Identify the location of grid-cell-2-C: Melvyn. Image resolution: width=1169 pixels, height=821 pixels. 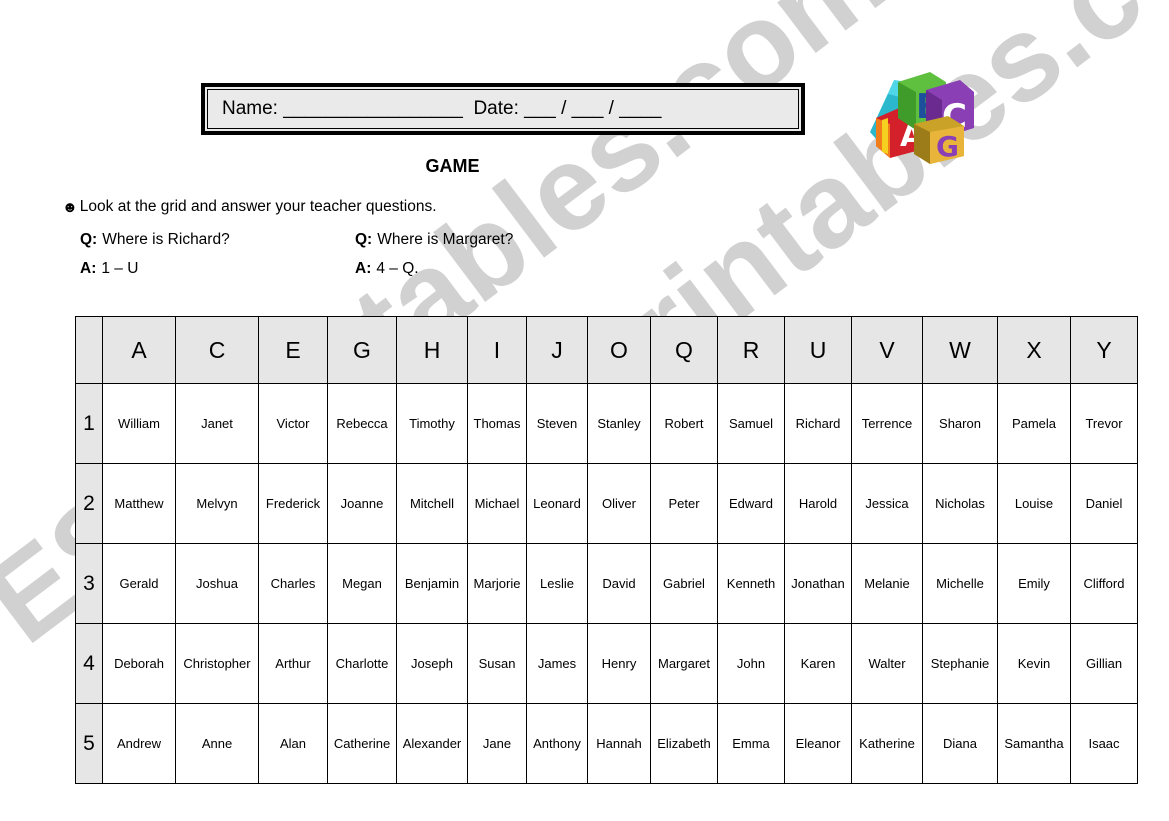
(217, 503).